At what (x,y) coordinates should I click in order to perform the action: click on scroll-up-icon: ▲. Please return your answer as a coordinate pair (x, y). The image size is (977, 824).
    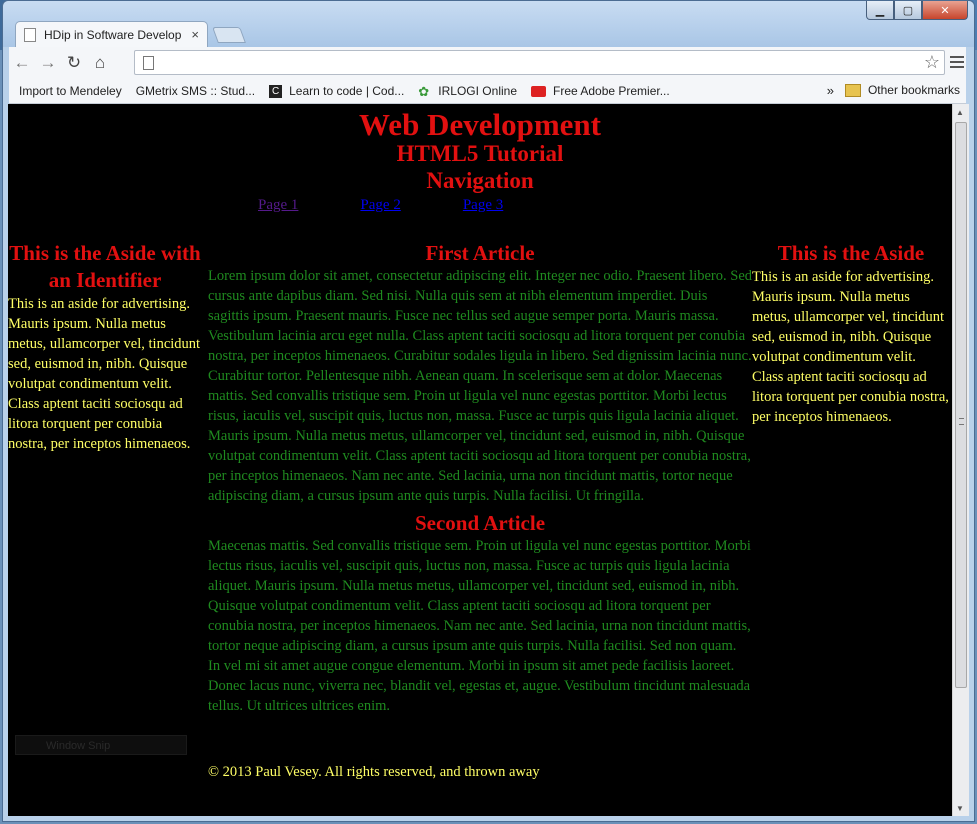
    Looking at the image, I should click on (960, 112).